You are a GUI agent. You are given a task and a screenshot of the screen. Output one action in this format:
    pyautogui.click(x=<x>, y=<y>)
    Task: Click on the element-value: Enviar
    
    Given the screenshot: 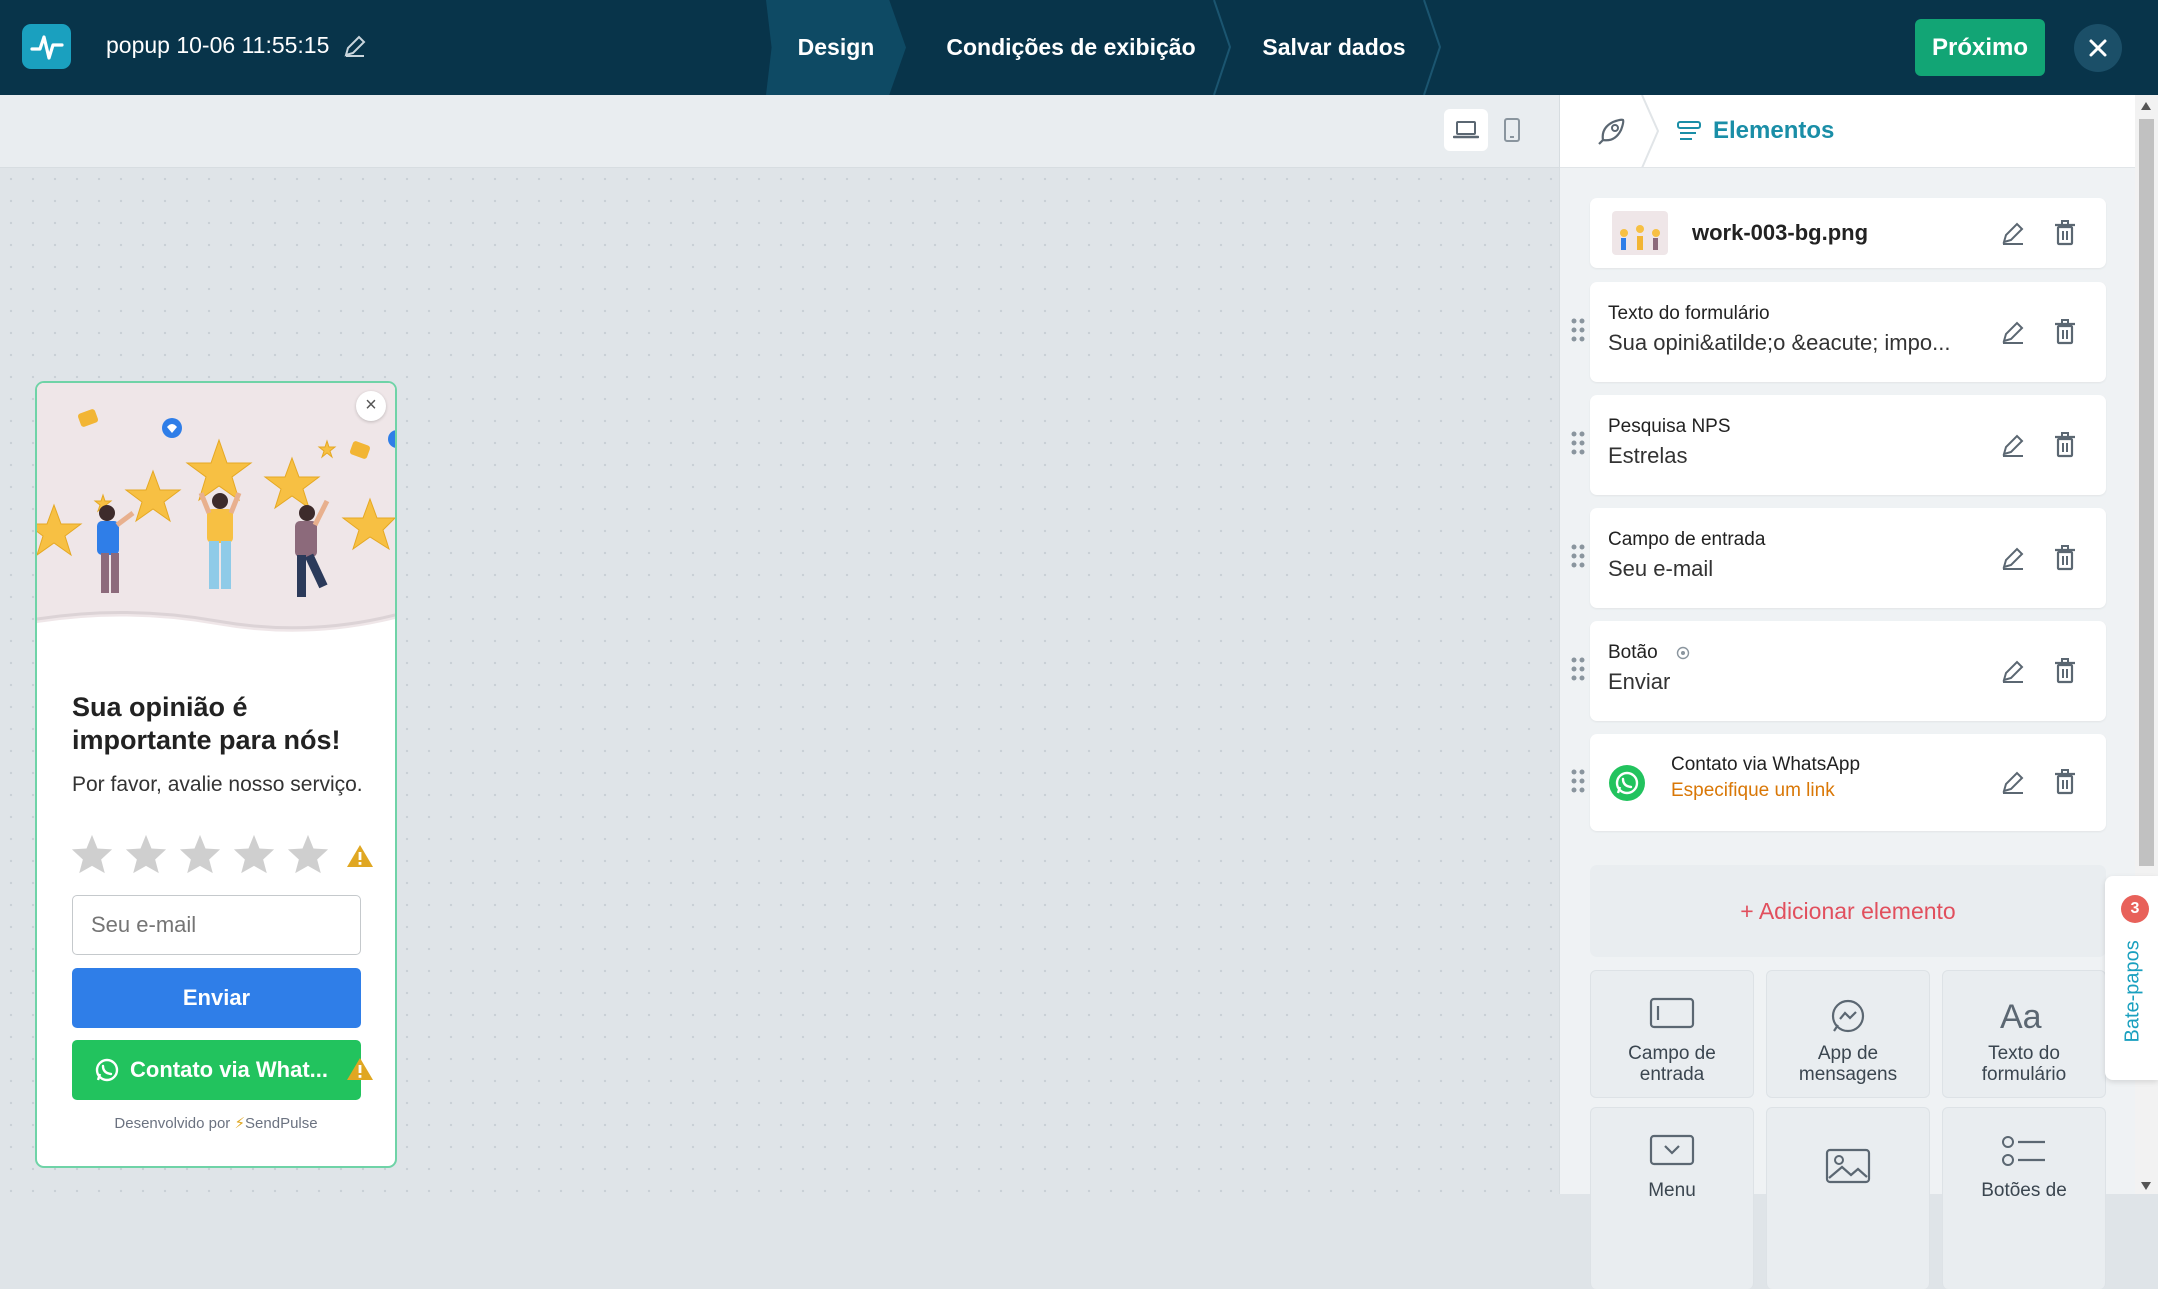 What is the action you would take?
    pyautogui.click(x=1639, y=681)
    